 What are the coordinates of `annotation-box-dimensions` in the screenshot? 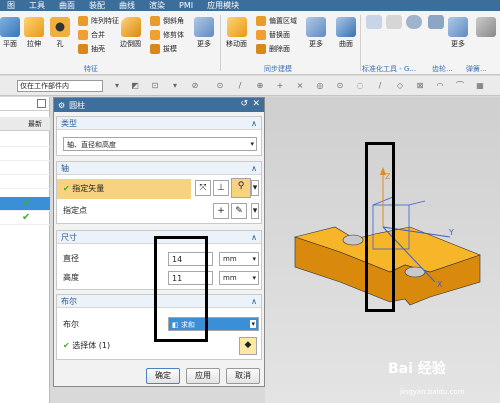 It's located at (181, 289).